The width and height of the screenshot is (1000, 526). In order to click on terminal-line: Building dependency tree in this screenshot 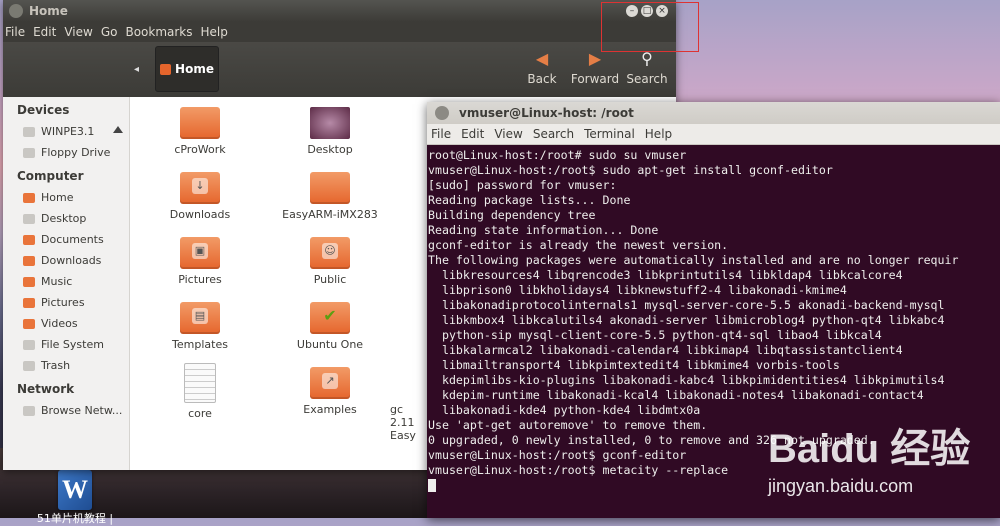, I will do `click(512, 215)`.